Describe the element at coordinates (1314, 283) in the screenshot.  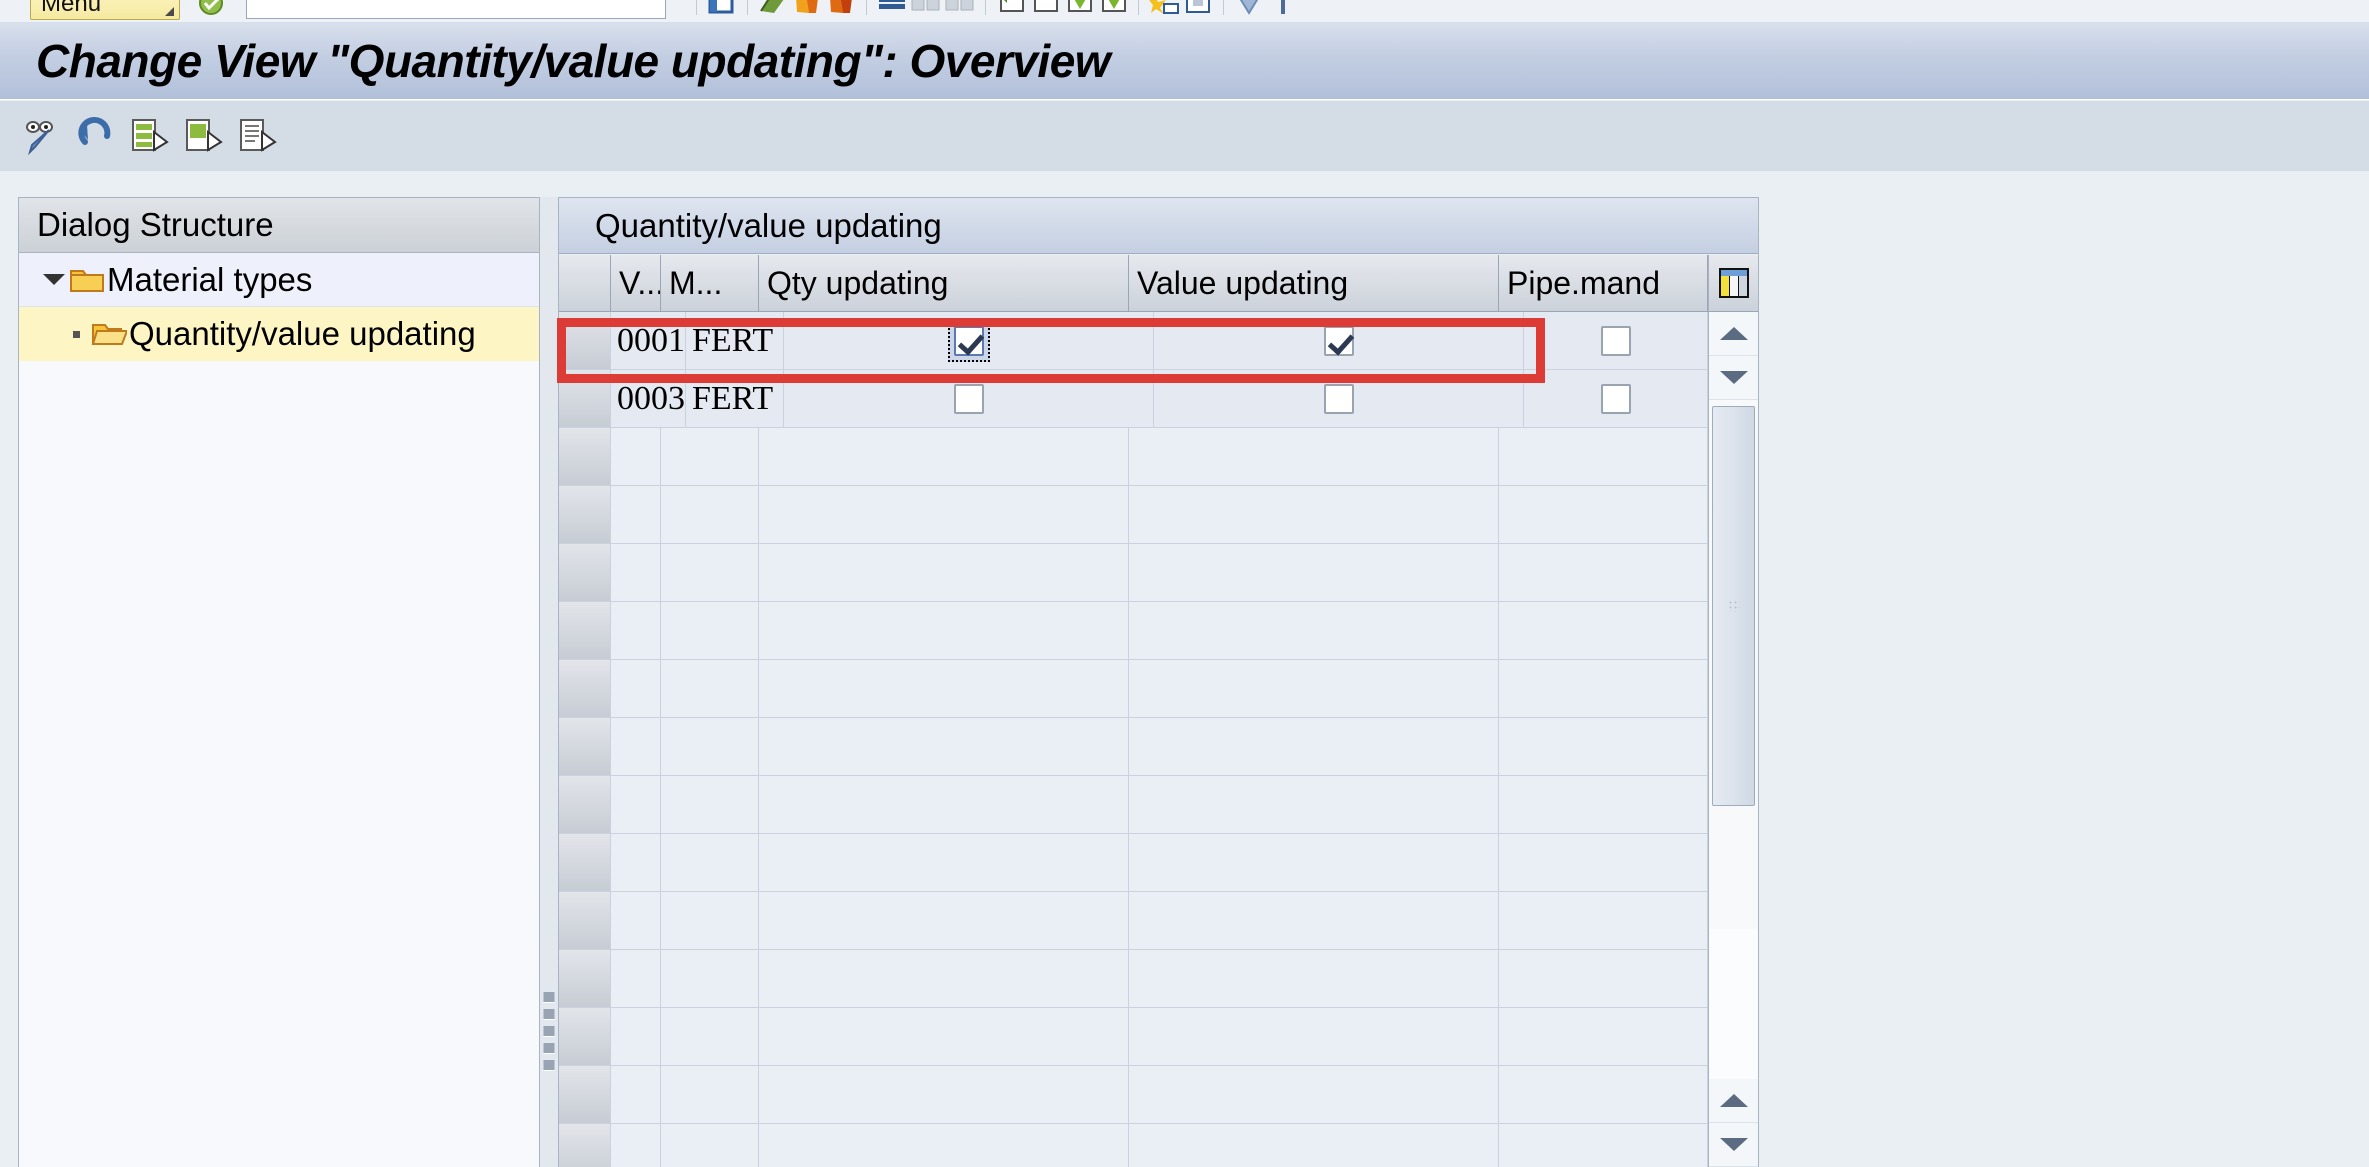
I see `column-header-value-updating: Value updating` at that location.